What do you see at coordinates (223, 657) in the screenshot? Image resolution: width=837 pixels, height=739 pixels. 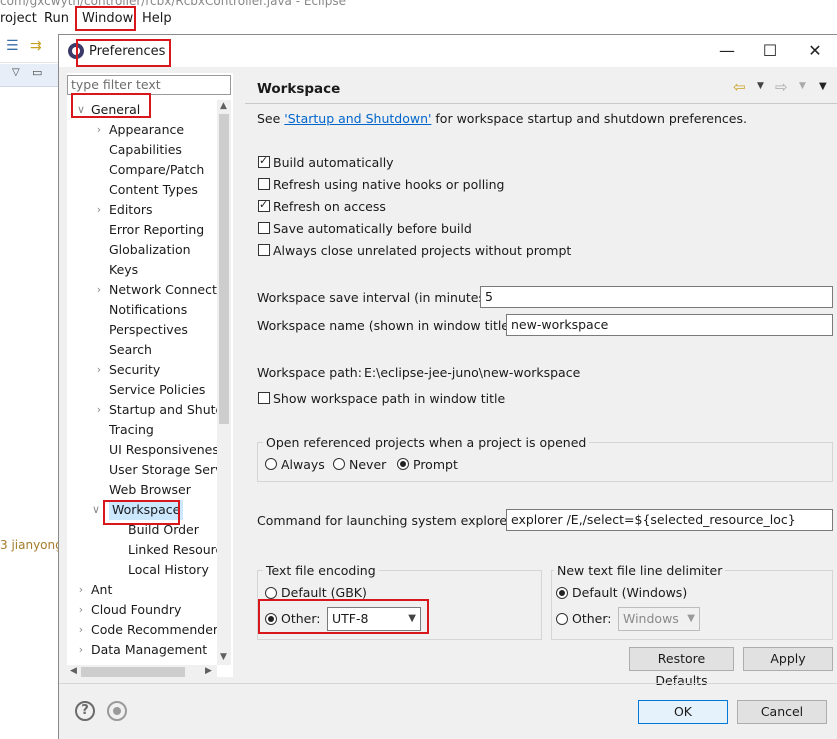 I see `scroll-down-icon: ▼` at bounding box center [223, 657].